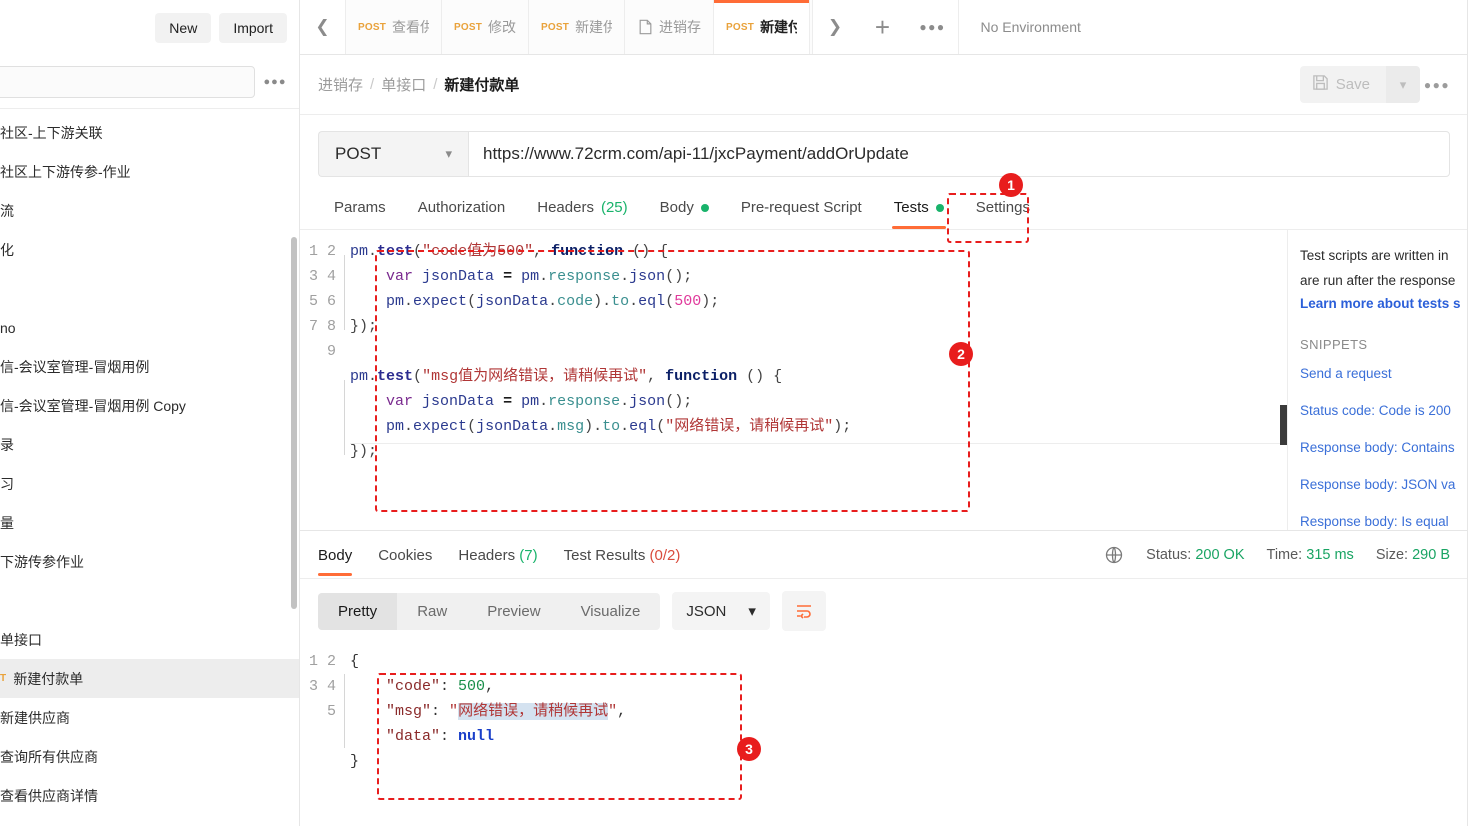  Describe the element at coordinates (919, 210) in the screenshot. I see `tab-tests: Tests` at that location.